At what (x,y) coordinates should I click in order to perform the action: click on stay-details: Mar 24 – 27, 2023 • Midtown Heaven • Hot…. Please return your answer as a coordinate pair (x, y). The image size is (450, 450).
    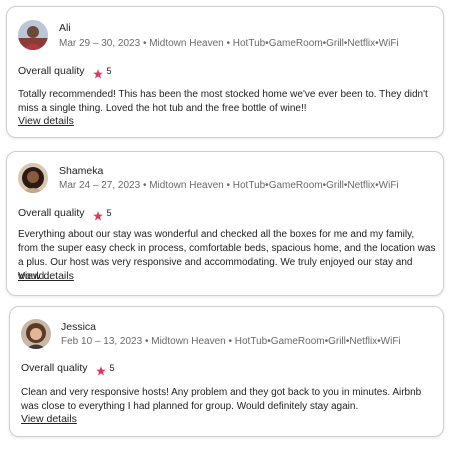
    Looking at the image, I should click on (229, 185).